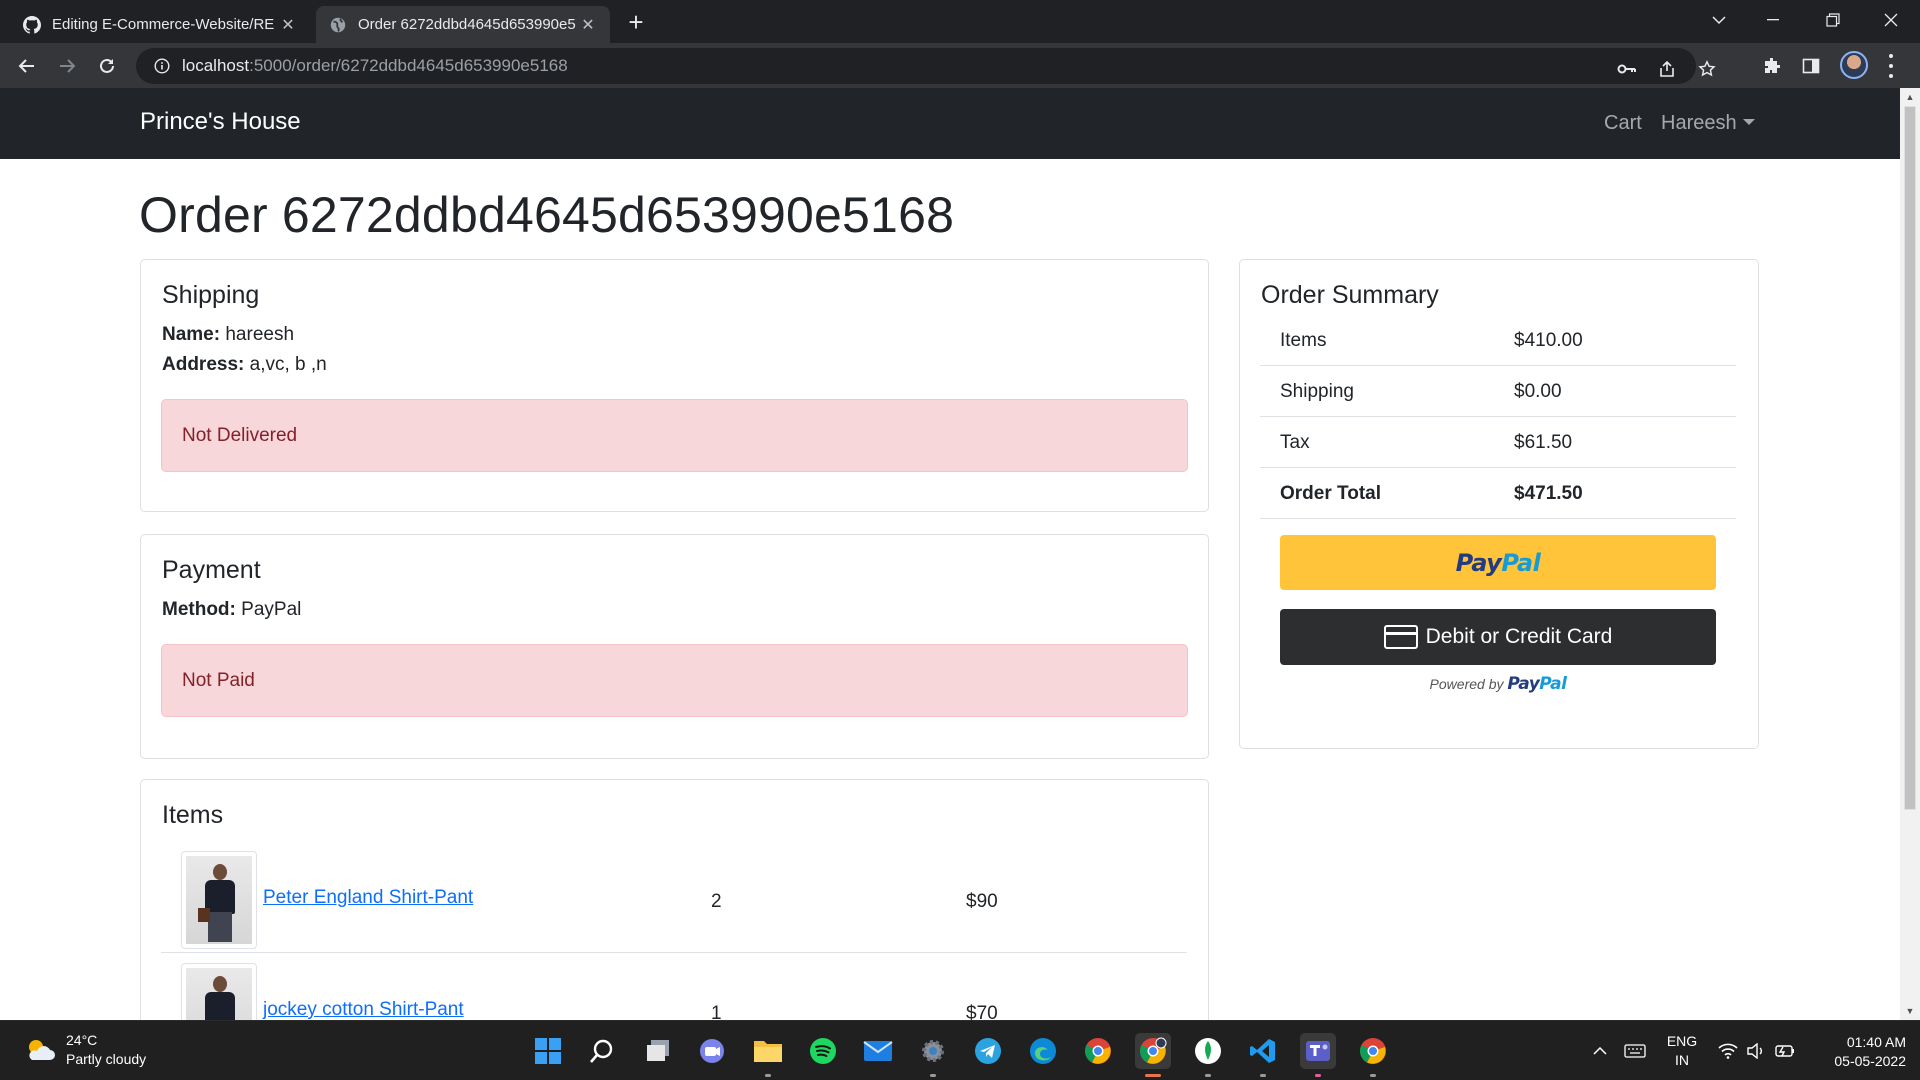 The width and height of the screenshot is (1920, 1080). Describe the element at coordinates (768, 1055) in the screenshot. I see `file-explorer-icon` at that location.